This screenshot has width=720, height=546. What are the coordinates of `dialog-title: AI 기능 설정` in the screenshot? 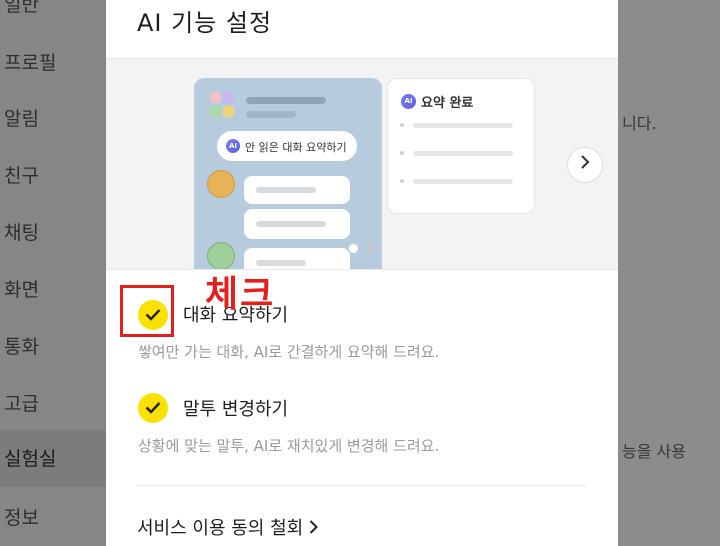 It's located at (205, 23).